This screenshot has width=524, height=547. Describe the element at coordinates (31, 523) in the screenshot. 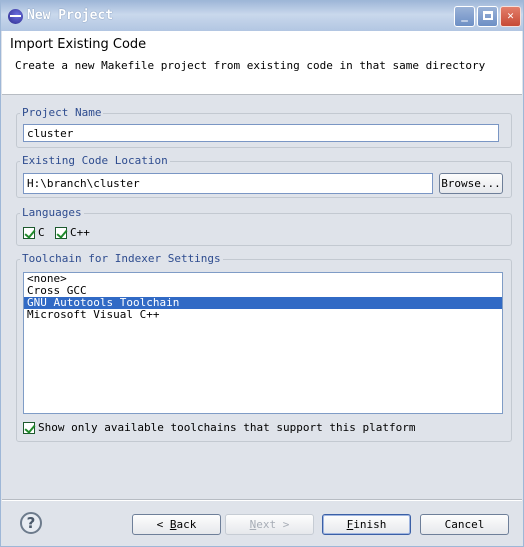

I see `help-icon: ?` at that location.